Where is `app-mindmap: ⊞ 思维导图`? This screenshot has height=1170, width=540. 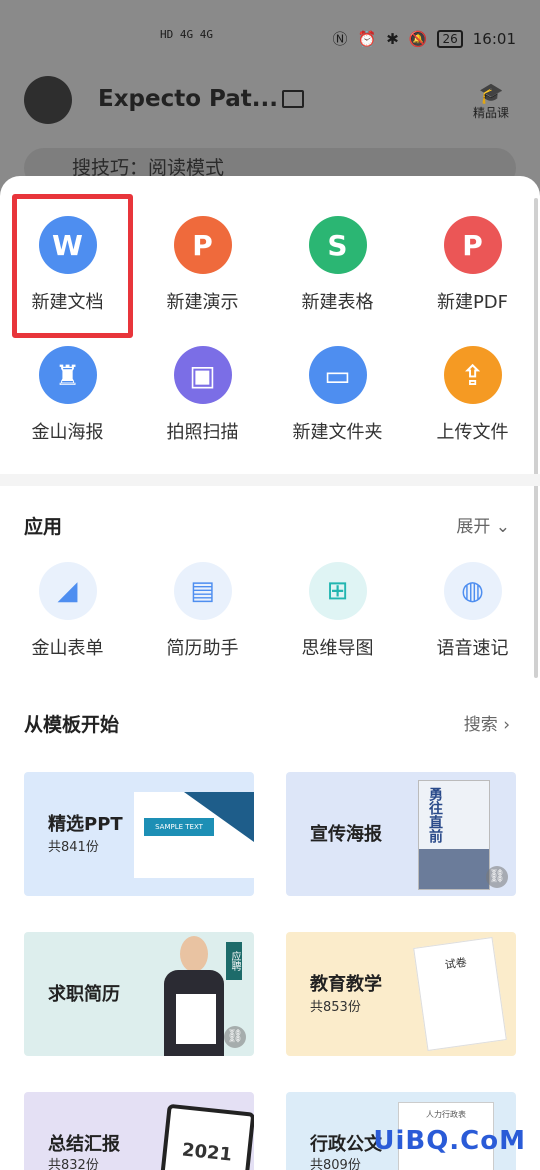
app-mindmap: ⊞ 思维导图 is located at coordinates (337, 611).